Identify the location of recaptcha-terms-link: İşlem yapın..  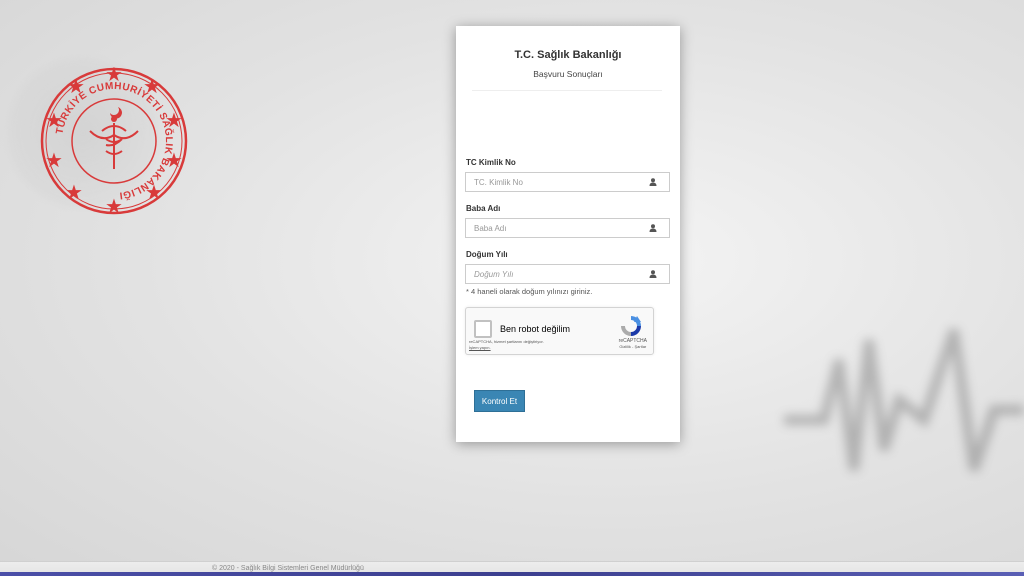
(480, 347).